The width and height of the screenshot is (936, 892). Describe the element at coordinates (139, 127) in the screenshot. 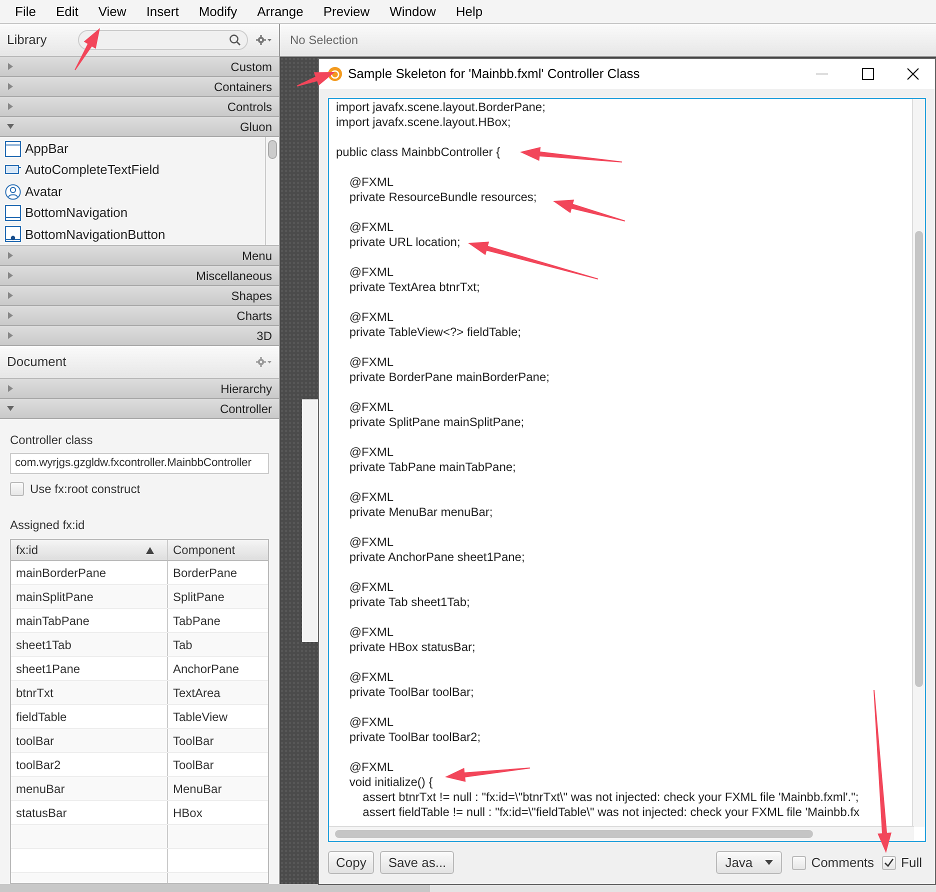

I see `section-header: Gluon` at that location.